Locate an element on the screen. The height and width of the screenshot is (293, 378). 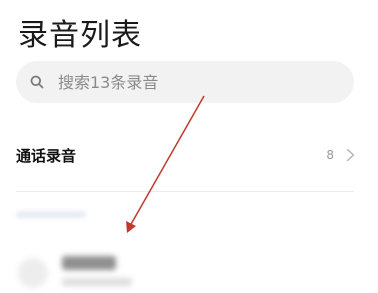
blurred-section-label is located at coordinates (51, 214).